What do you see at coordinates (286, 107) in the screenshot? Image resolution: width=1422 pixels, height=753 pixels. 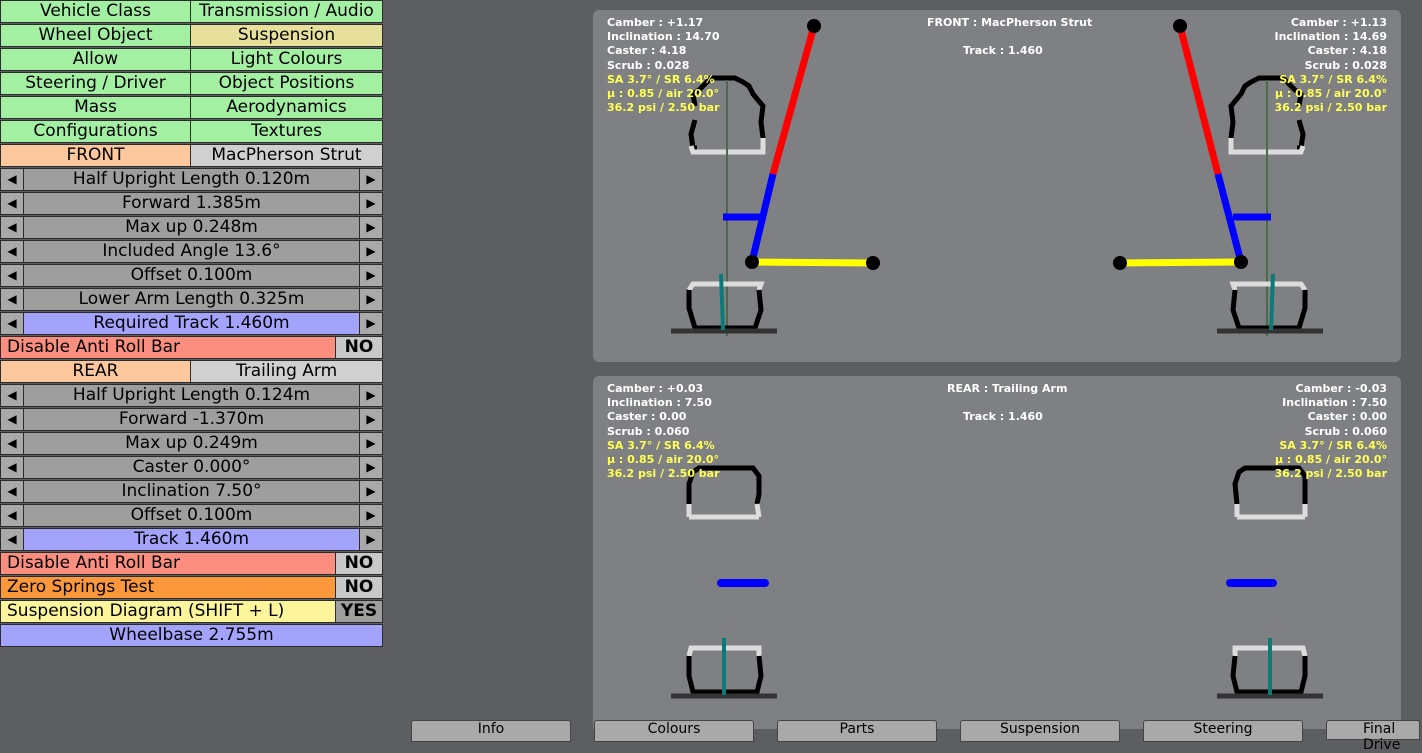 I see `menu-aerodynamics: Aerodynamics` at bounding box center [286, 107].